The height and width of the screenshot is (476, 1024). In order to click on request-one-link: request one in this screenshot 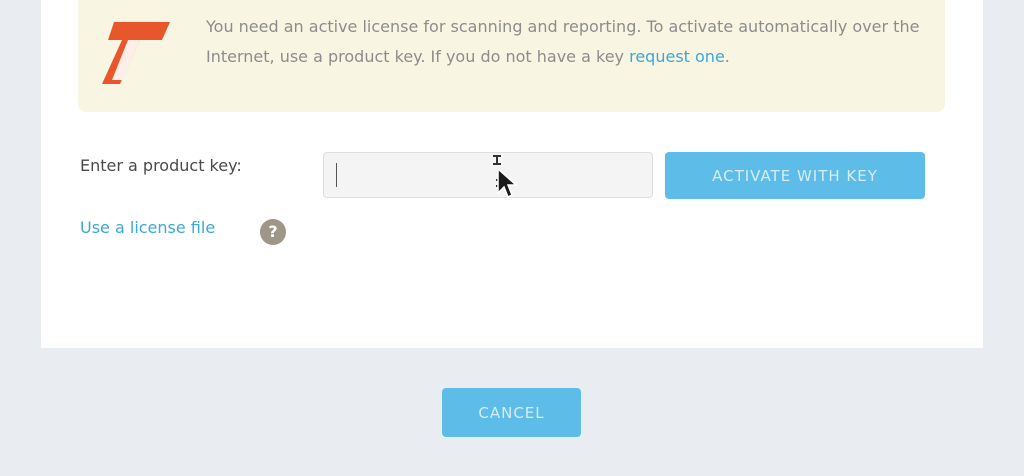, I will do `click(677, 56)`.